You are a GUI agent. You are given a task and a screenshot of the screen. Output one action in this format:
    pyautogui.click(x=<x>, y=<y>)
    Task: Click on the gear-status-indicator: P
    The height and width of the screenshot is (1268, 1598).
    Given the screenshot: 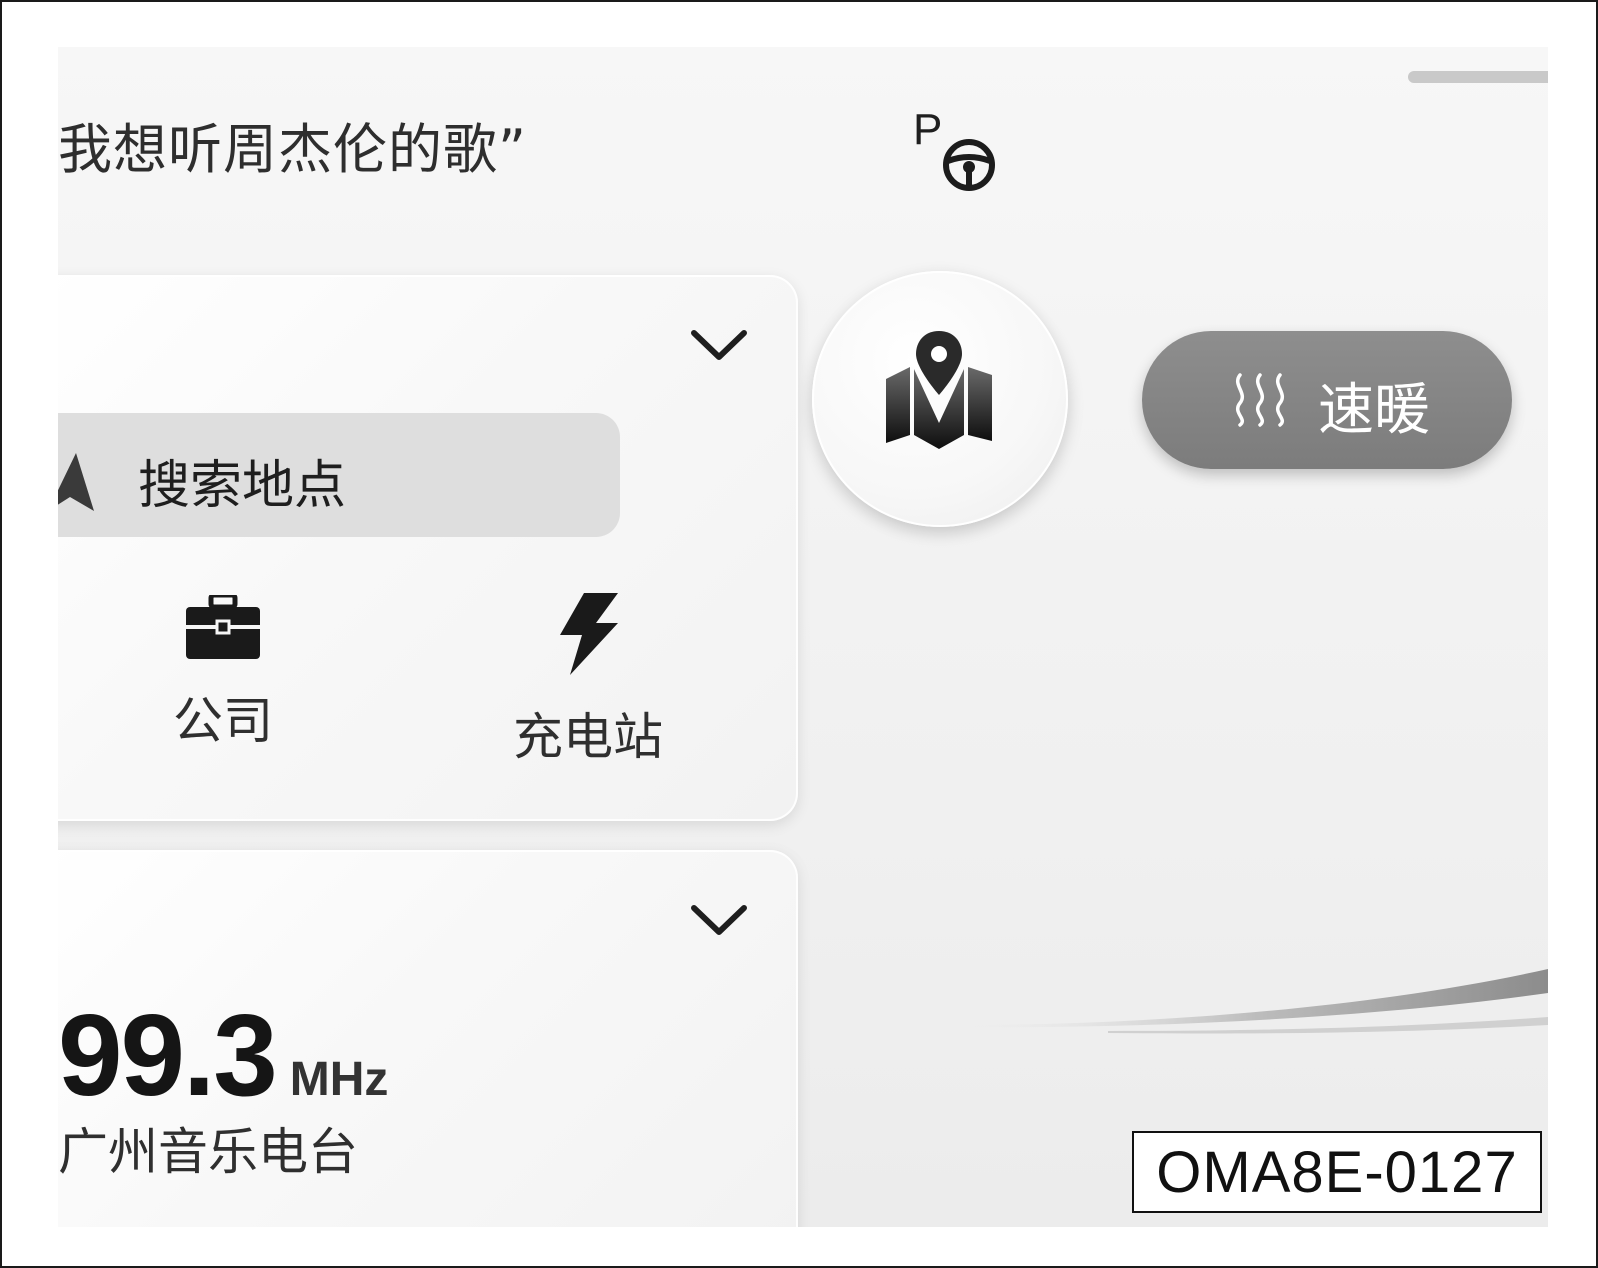 What is the action you would take?
    pyautogui.click(x=963, y=148)
    